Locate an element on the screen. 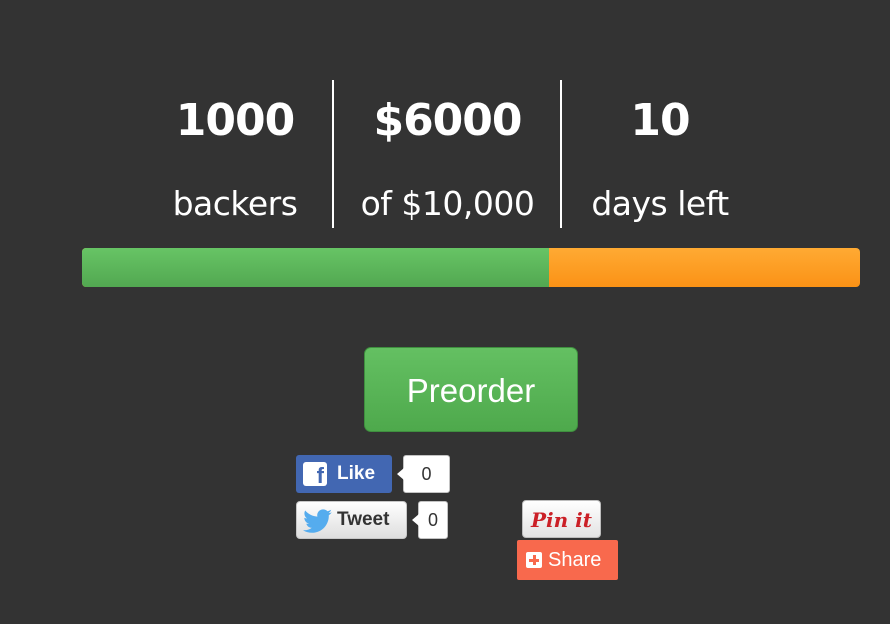 Image resolution: width=890 pixels, height=624 pixels. backers-label: backers is located at coordinates (235, 203).